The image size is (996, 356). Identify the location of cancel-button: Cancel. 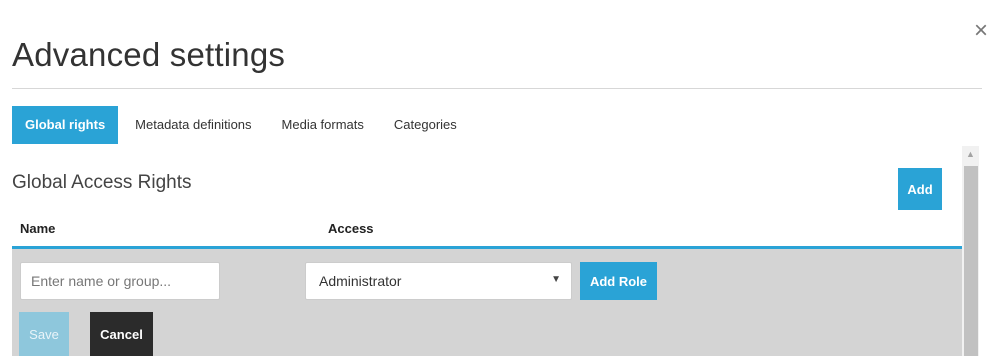
(121, 334).